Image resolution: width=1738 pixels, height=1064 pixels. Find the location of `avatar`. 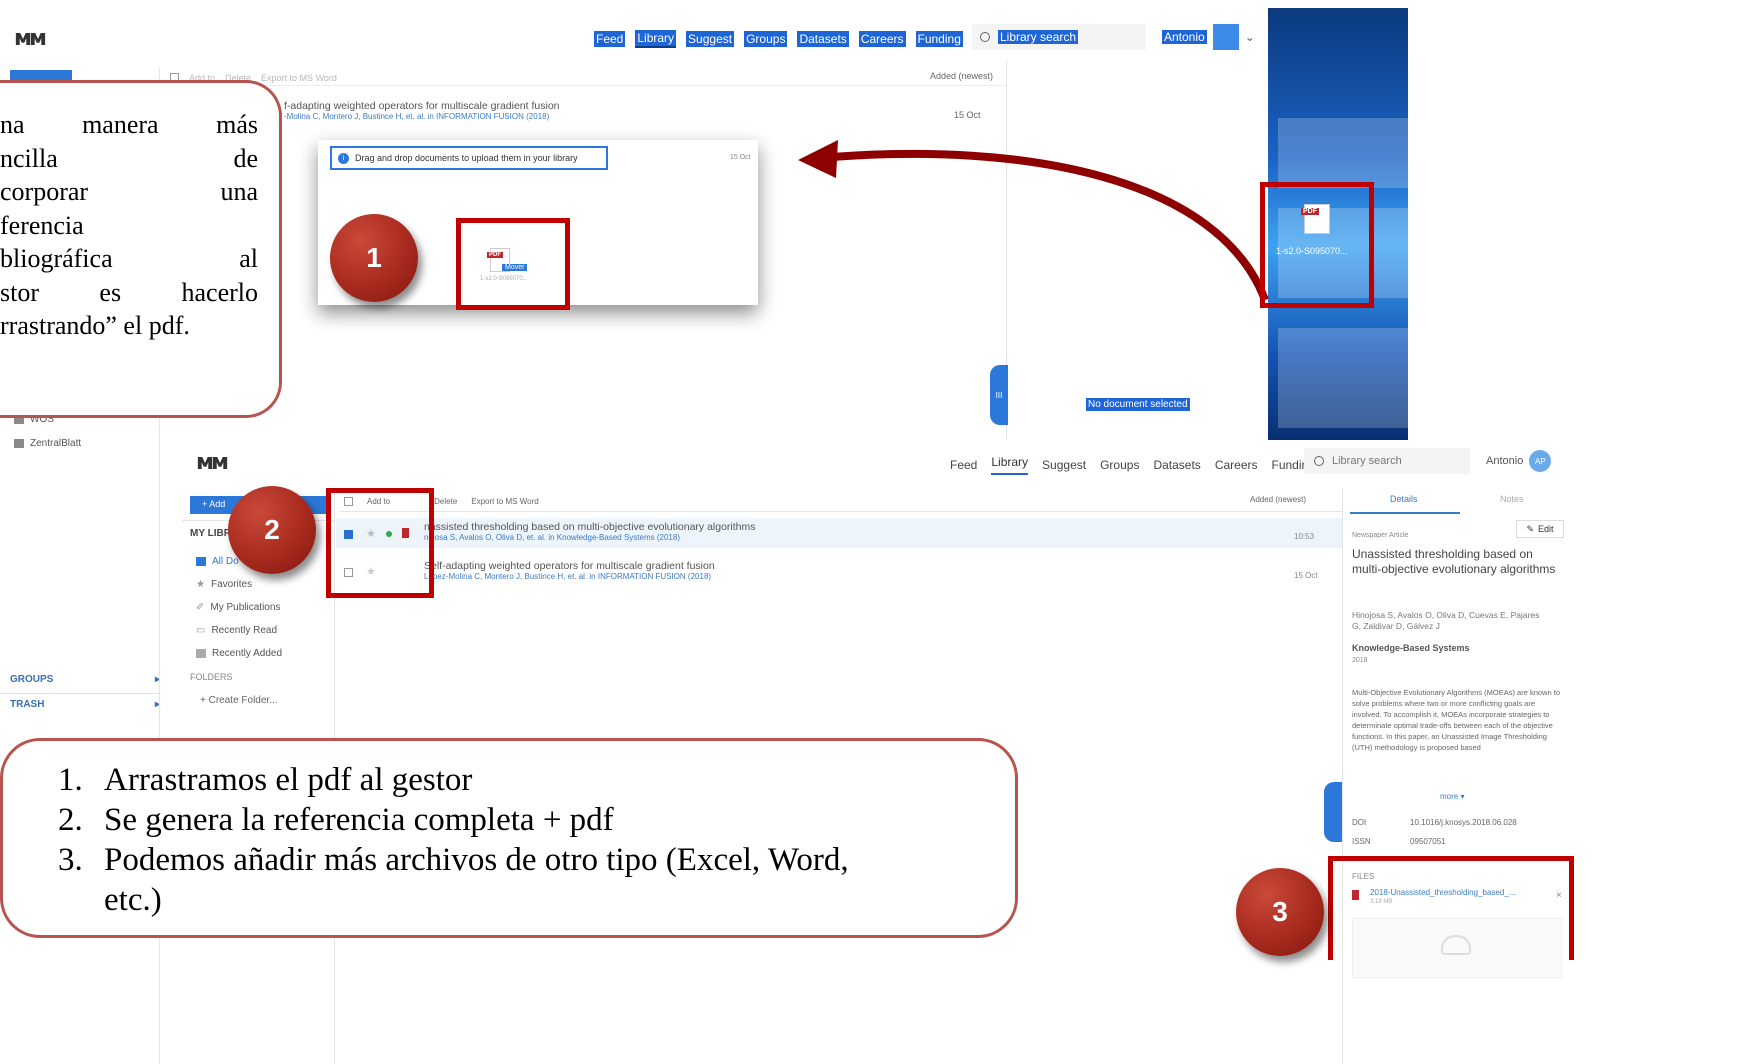

avatar is located at coordinates (1225, 37).